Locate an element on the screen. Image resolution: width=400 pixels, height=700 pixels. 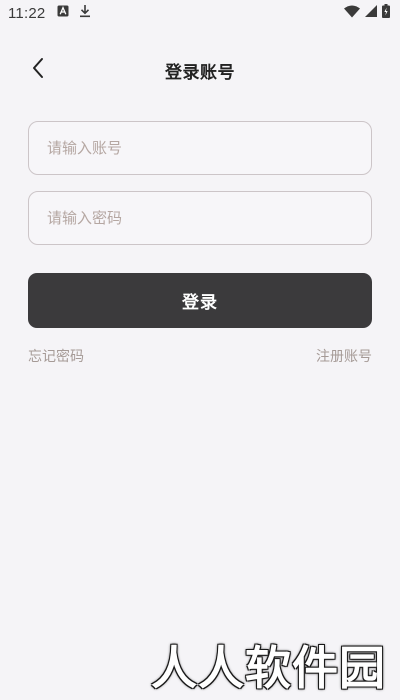
chevron-left-icon is located at coordinates (38, 70).